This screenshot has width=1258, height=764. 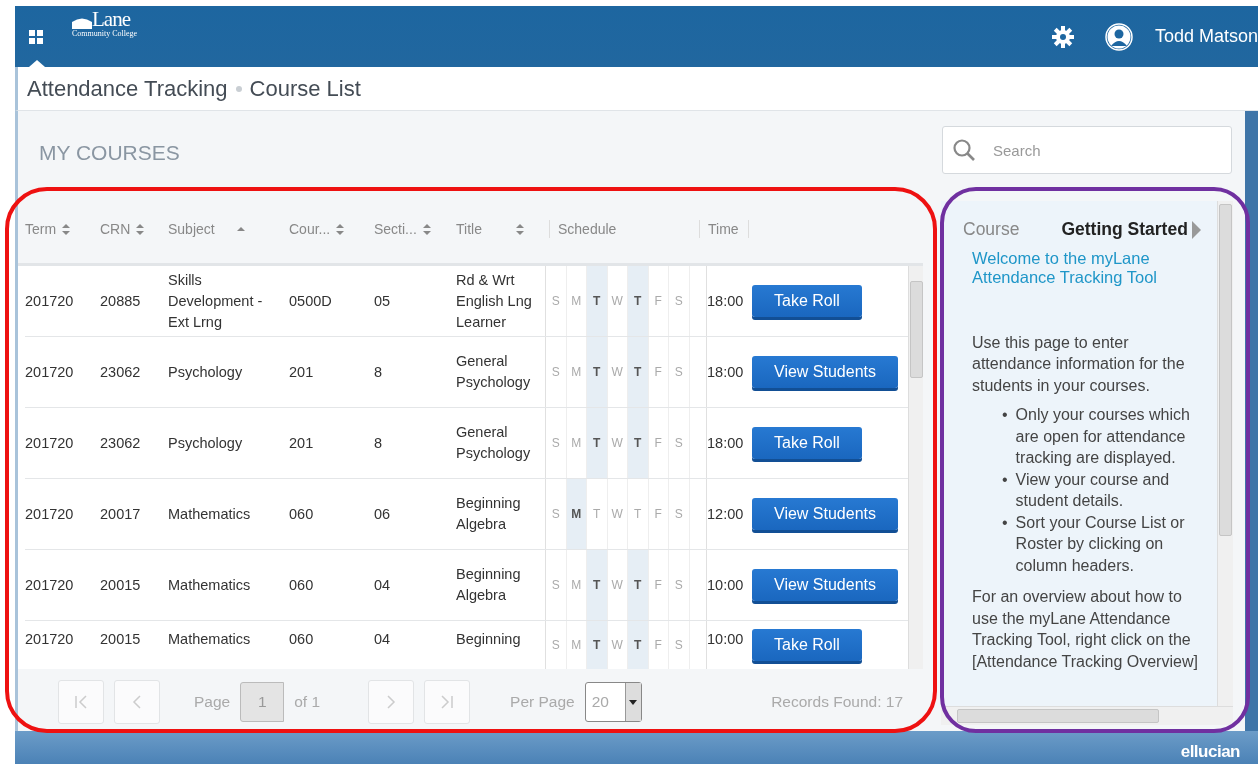 What do you see at coordinates (494, 301) in the screenshot?
I see `title-cell-text: Rd & Wrt English Lng Learner` at bounding box center [494, 301].